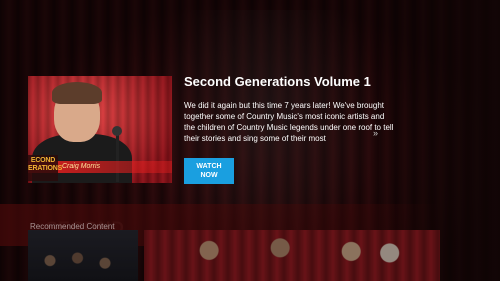  I want to click on show-logo: ECOND ERATIONS, so click(45, 168).